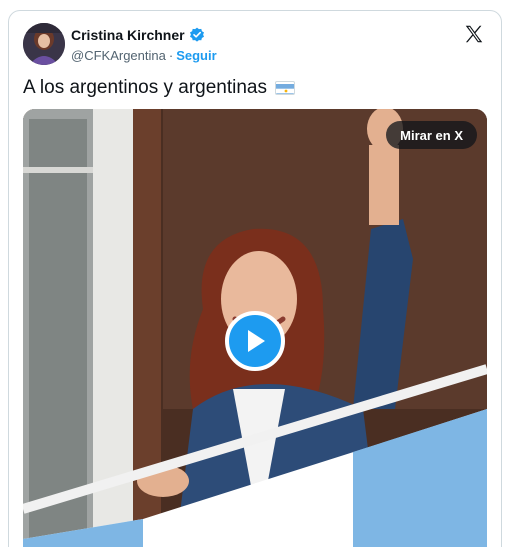 The image size is (510, 547). I want to click on play-icon, so click(255, 341).